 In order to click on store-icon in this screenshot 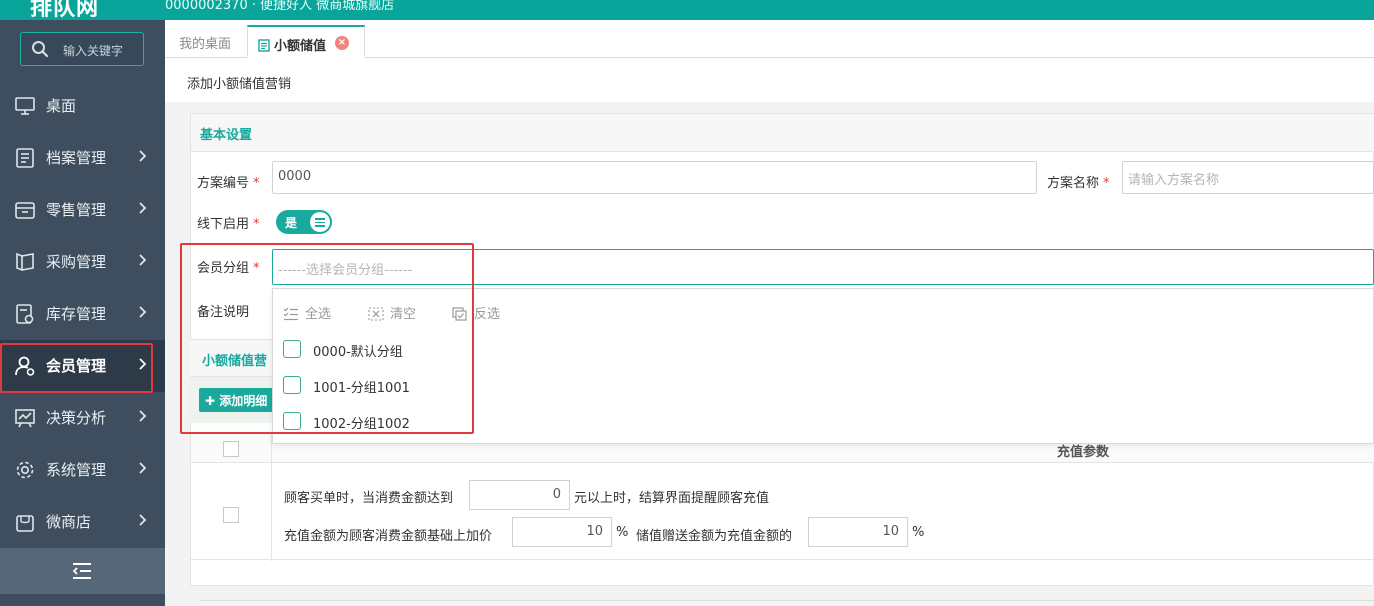, I will do `click(25, 210)`.